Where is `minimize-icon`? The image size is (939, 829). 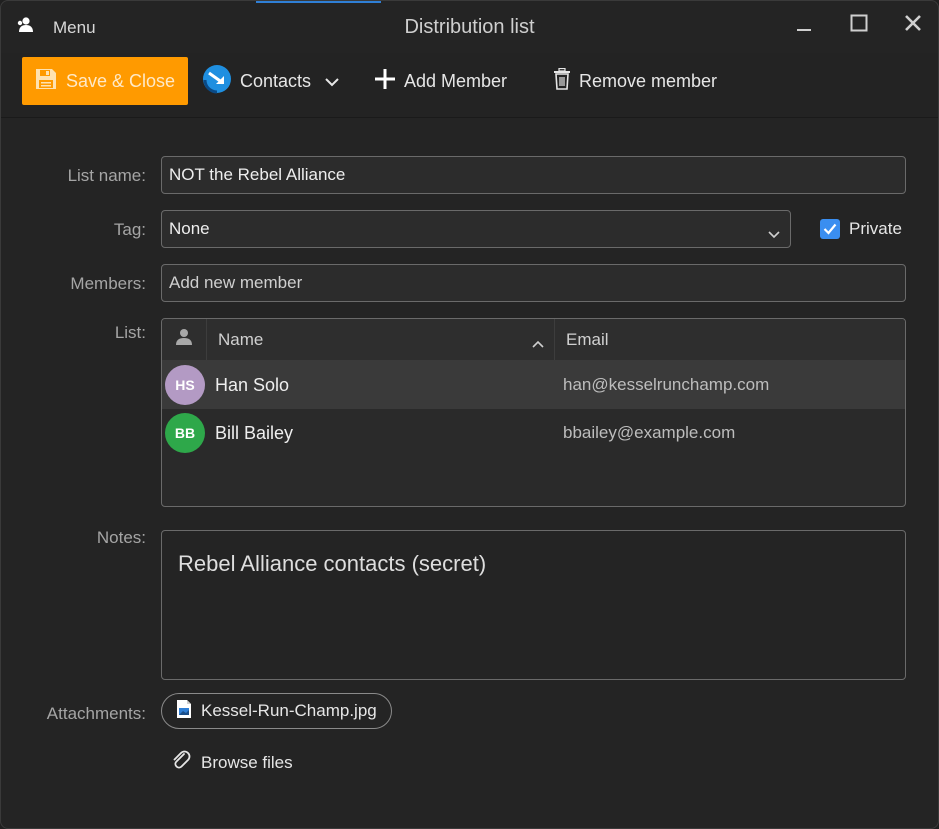 minimize-icon is located at coordinates (804, 25).